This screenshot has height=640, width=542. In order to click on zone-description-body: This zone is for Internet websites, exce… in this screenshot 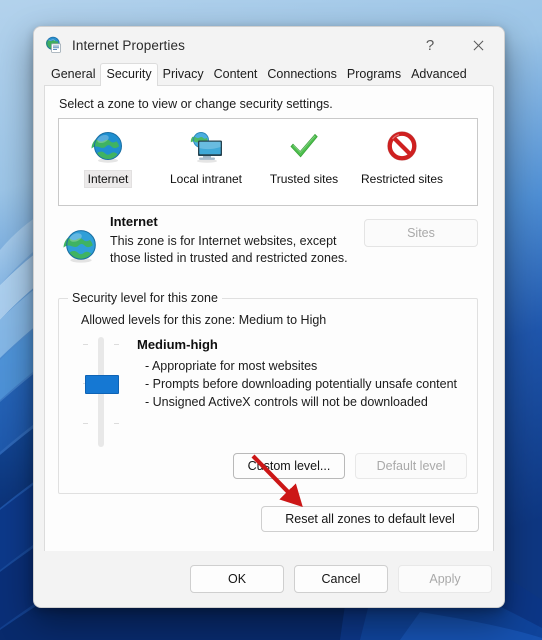, I will do `click(229, 249)`.